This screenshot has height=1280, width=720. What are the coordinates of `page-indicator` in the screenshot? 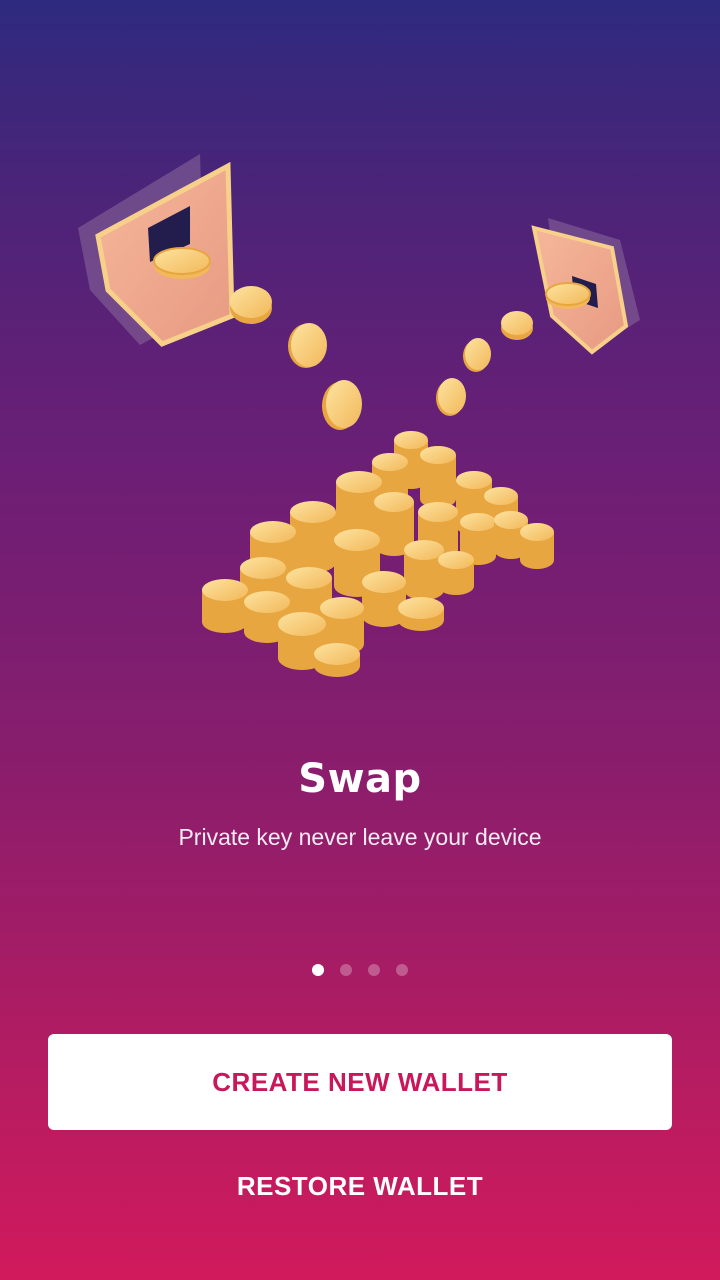 It's located at (360, 972).